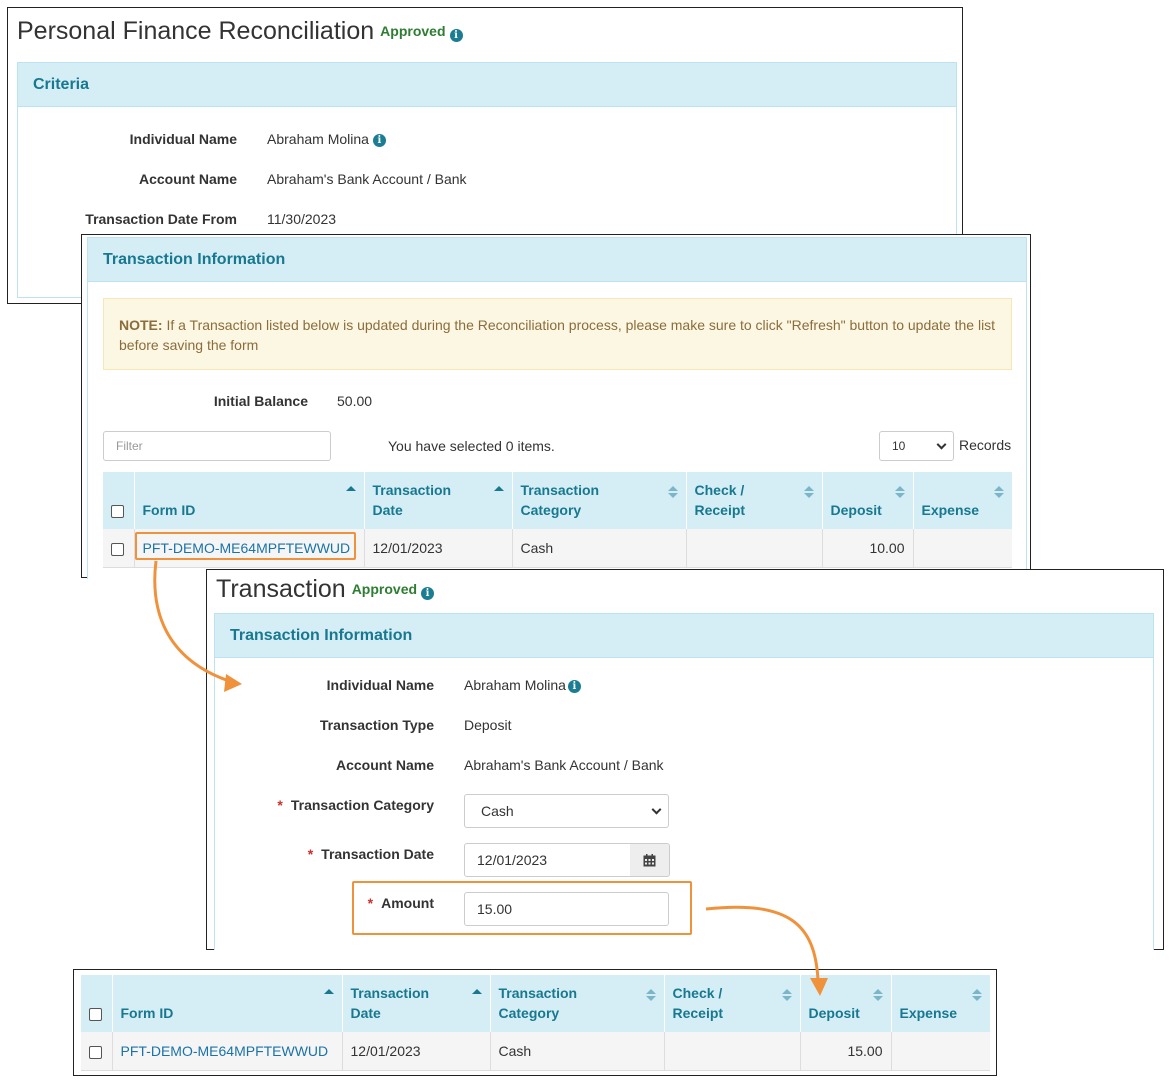  I want to click on records-label: Records, so click(985, 445).